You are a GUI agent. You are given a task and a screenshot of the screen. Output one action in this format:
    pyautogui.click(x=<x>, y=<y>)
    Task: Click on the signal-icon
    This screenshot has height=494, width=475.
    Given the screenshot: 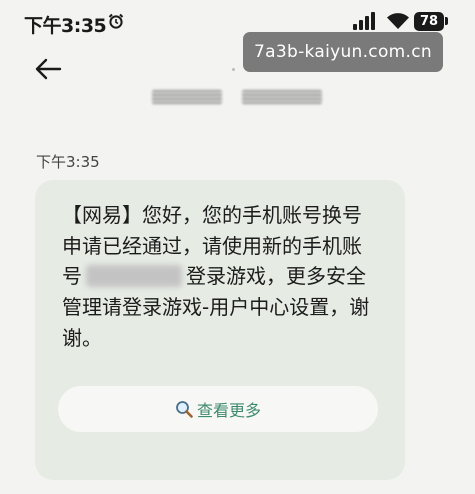 What is the action you would take?
    pyautogui.click(x=364, y=21)
    